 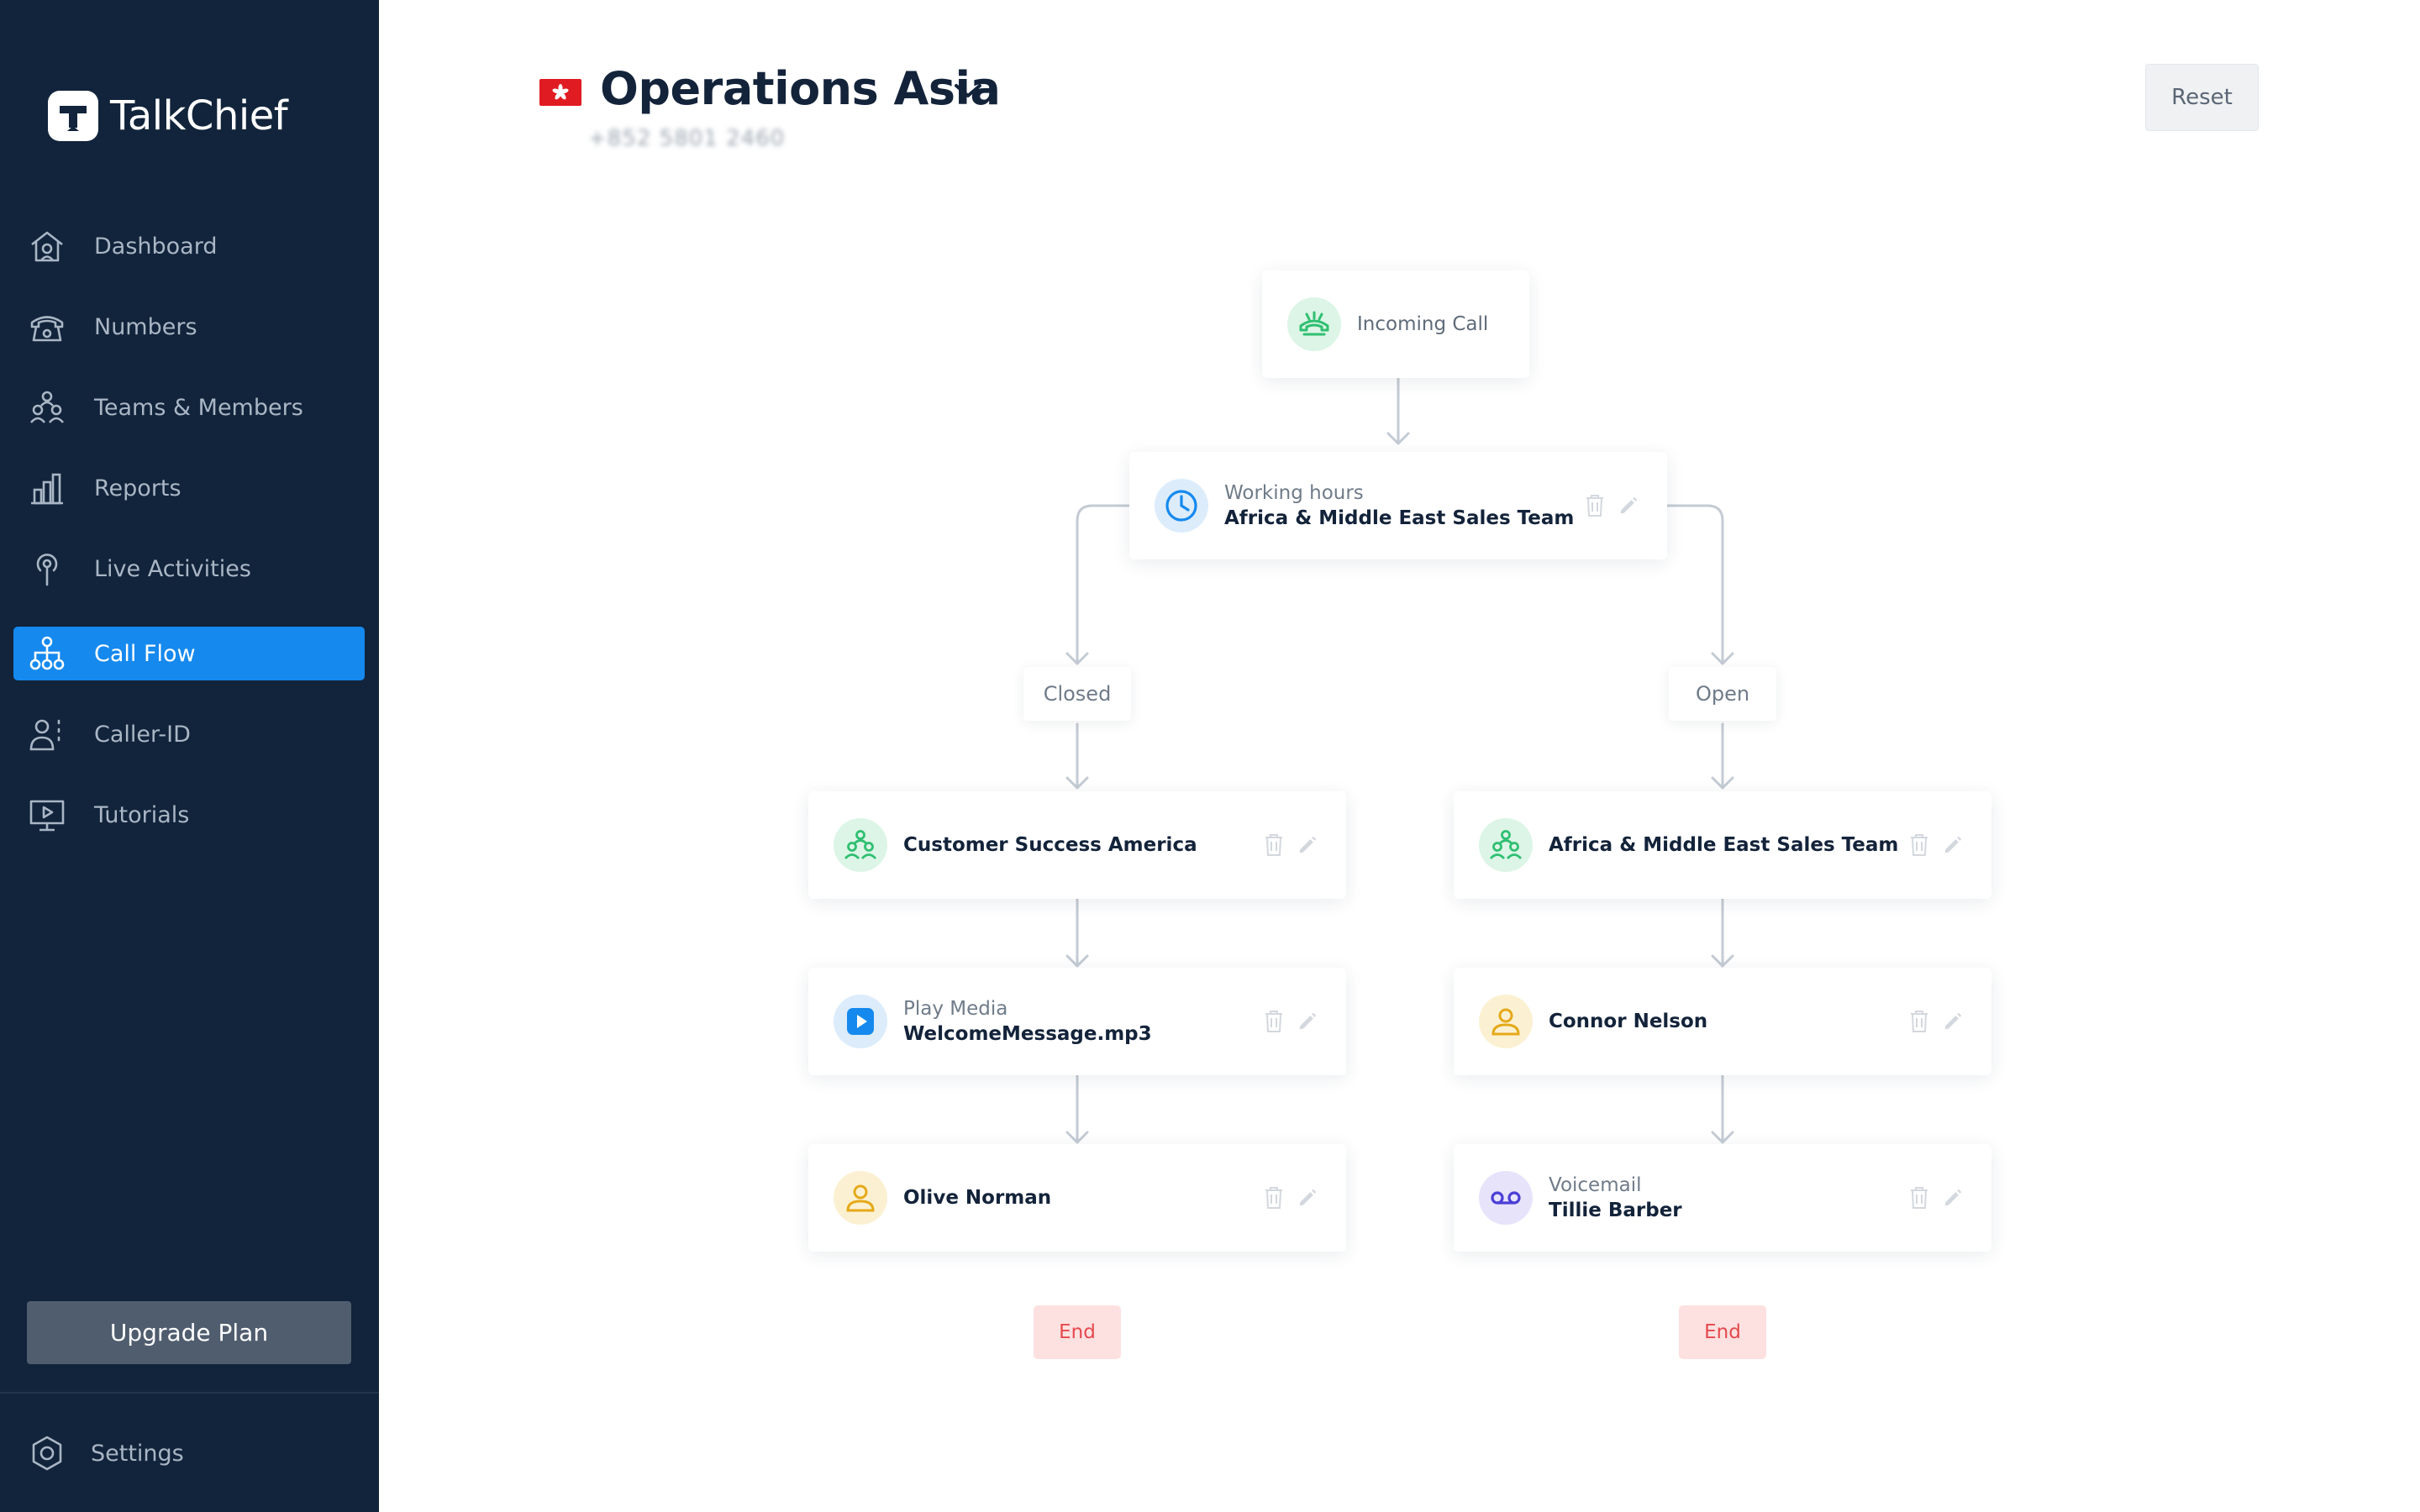 I want to click on node-label: Connor Nelson, so click(x=1628, y=1021).